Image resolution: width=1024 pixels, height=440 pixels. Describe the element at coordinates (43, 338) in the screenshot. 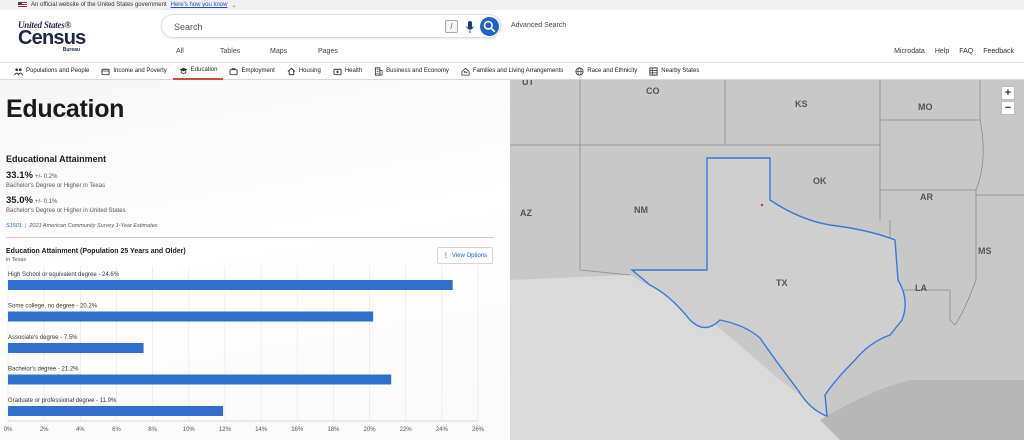

I see `bar-label: Associate's degree - 7.5%` at that location.